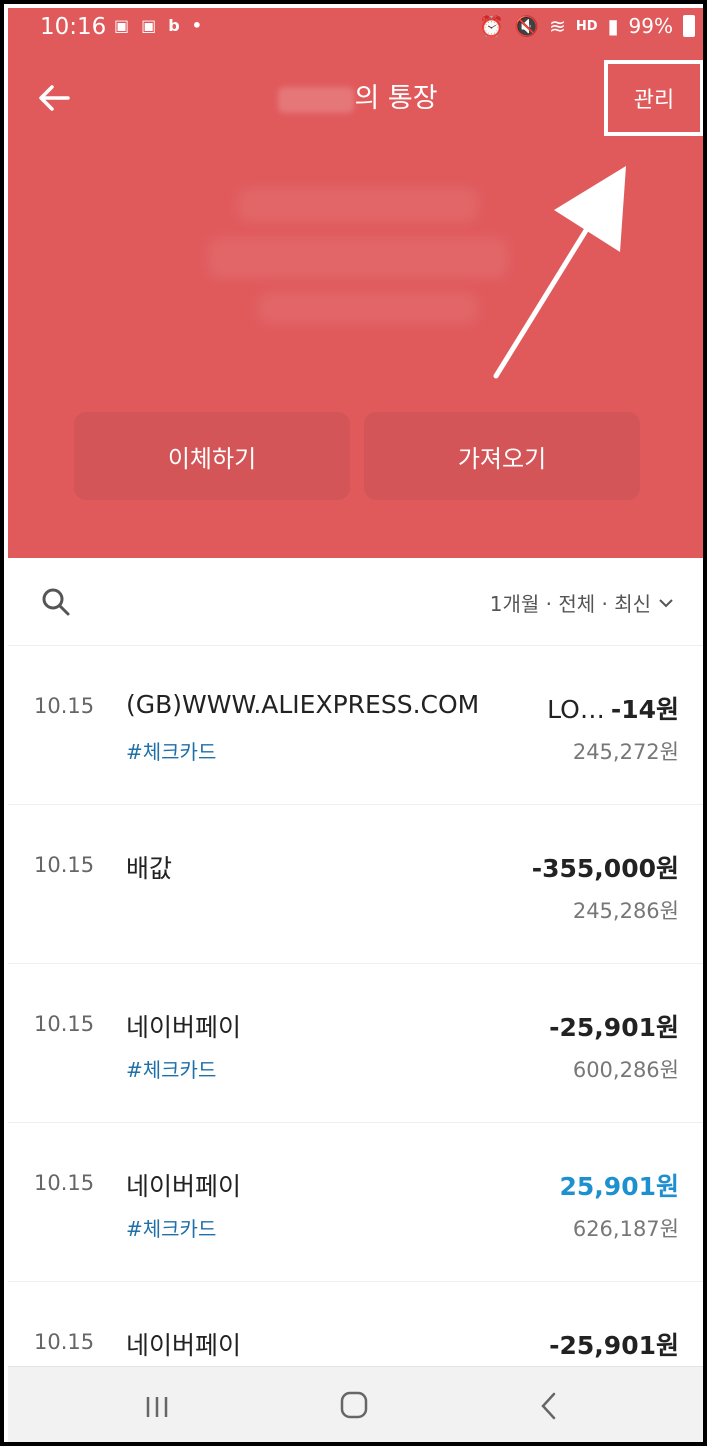 The height and width of the screenshot is (1446, 707). I want to click on import-button: 가져오기, so click(502, 456).